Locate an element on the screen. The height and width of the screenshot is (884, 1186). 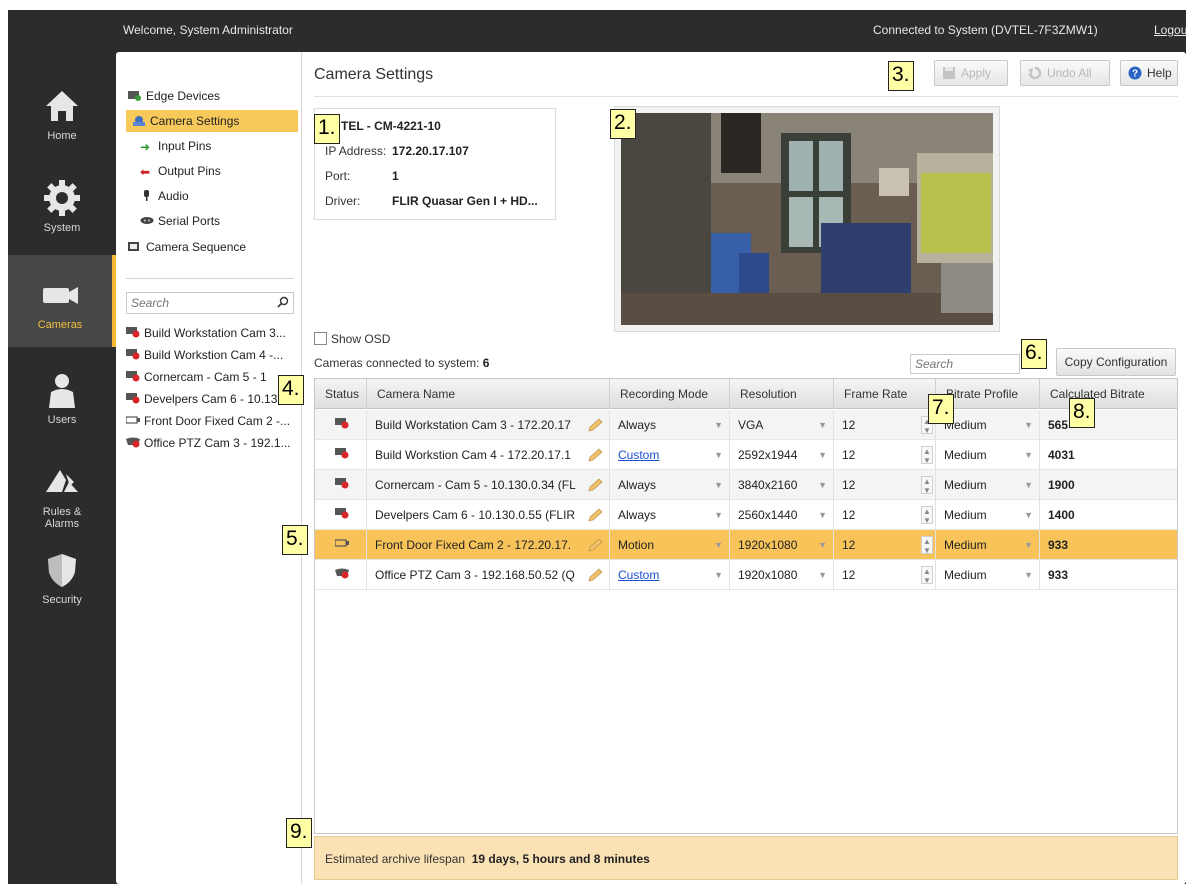
tree-serial-ports: Serial Ports is located at coordinates (180, 221).